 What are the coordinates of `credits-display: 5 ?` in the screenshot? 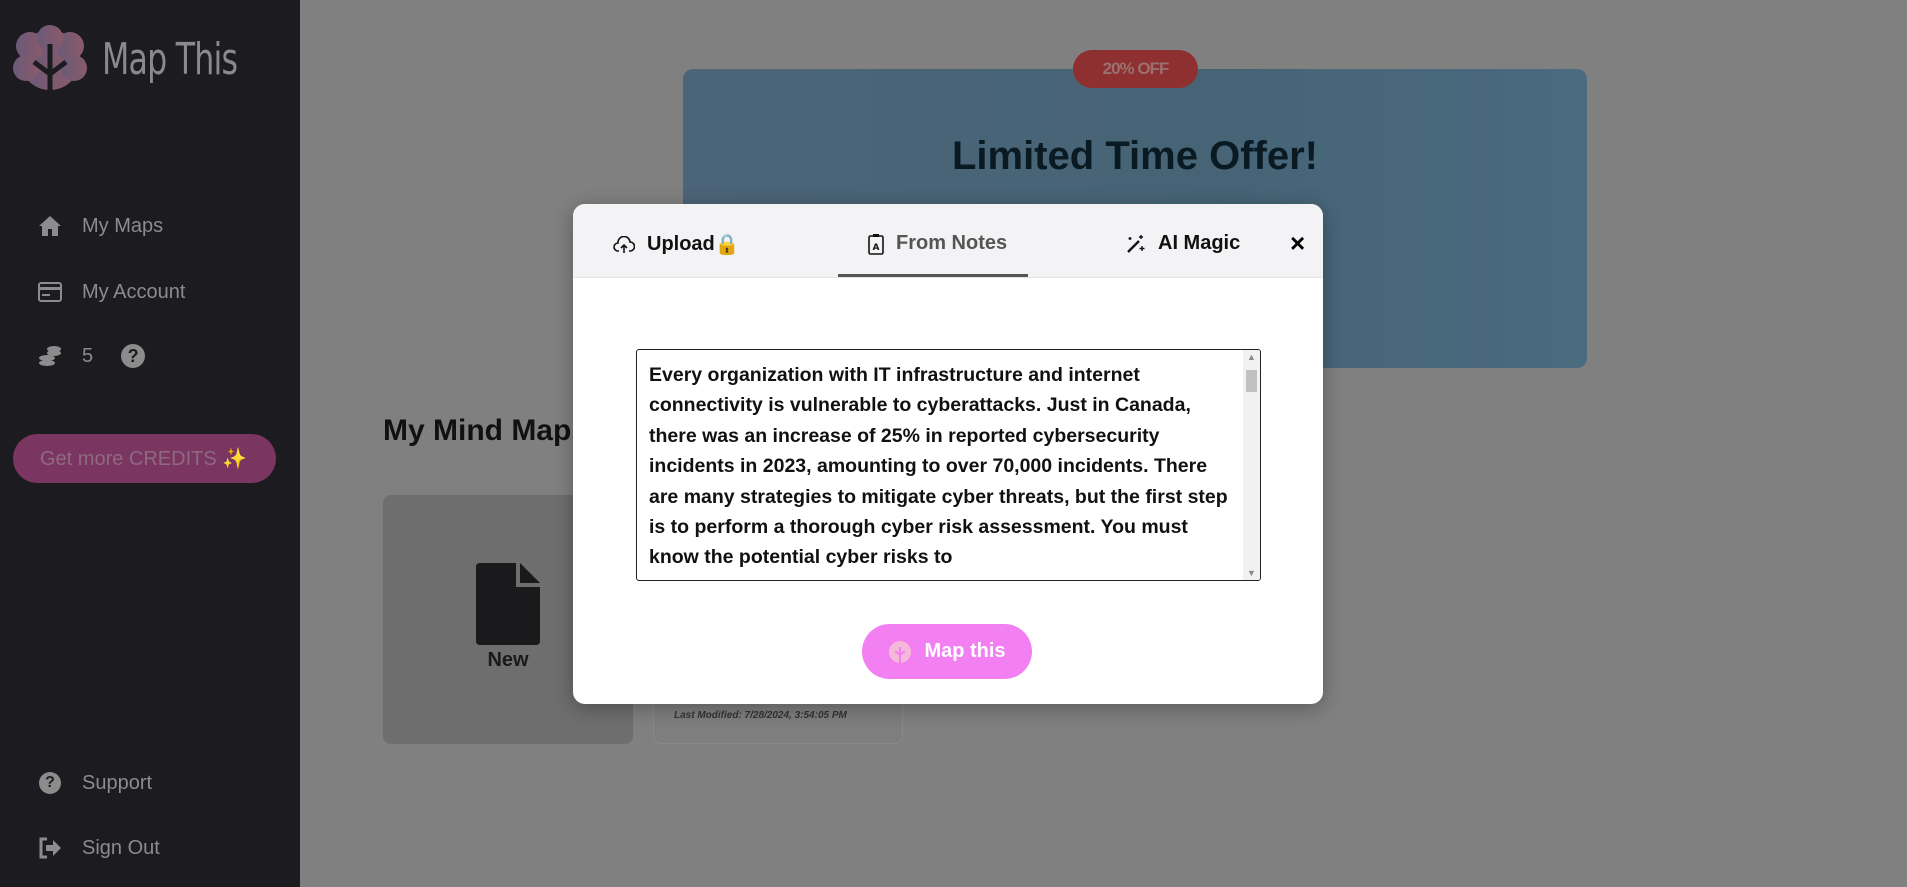 It's located at (92, 356).